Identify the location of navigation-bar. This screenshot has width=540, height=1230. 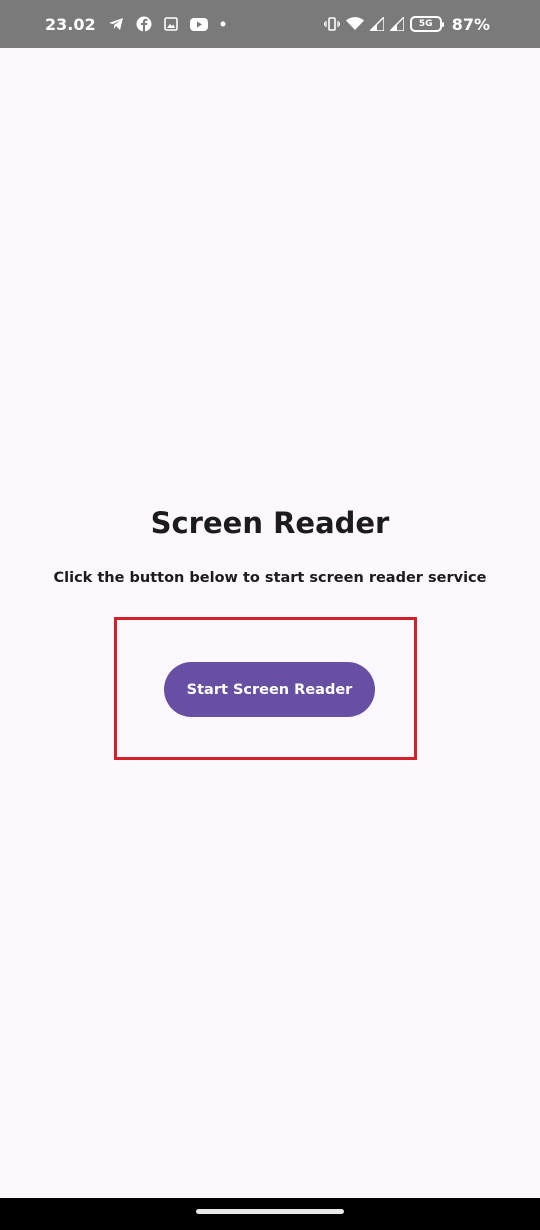
(270, 1214).